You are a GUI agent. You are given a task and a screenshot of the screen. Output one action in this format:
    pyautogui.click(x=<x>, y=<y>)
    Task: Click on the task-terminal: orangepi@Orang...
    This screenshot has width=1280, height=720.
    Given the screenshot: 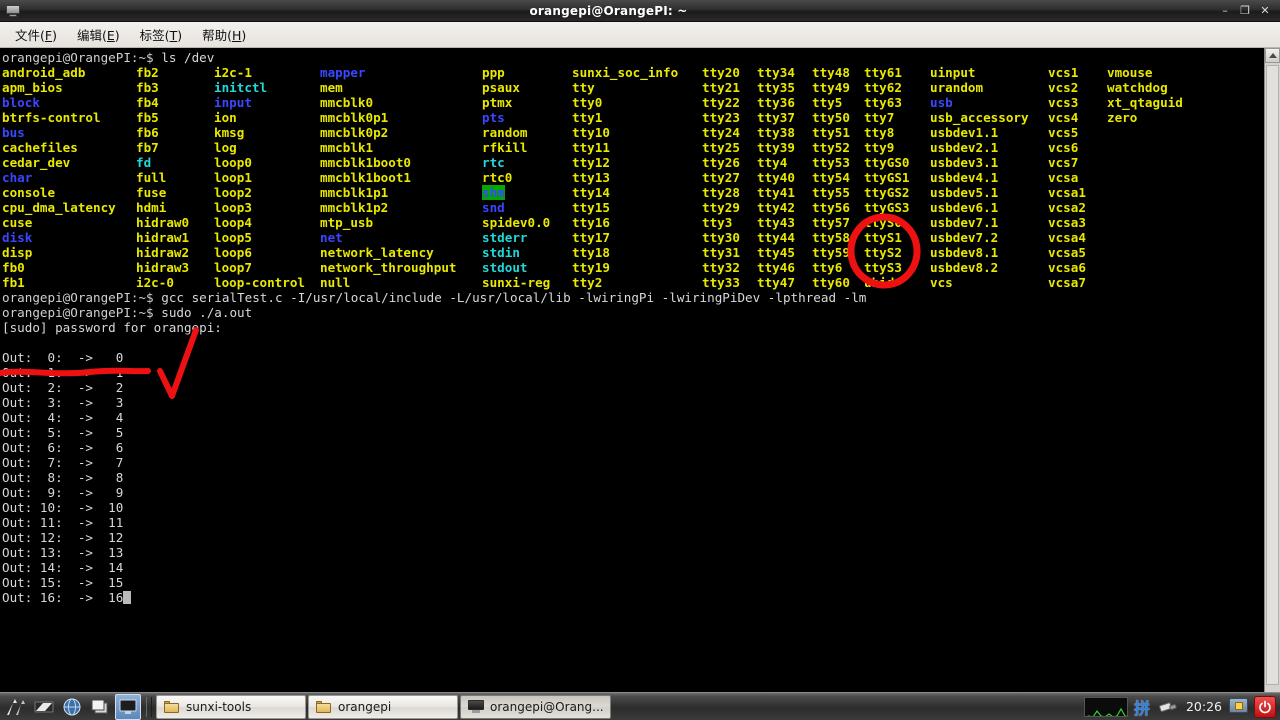 What is the action you would take?
    pyautogui.click(x=535, y=706)
    